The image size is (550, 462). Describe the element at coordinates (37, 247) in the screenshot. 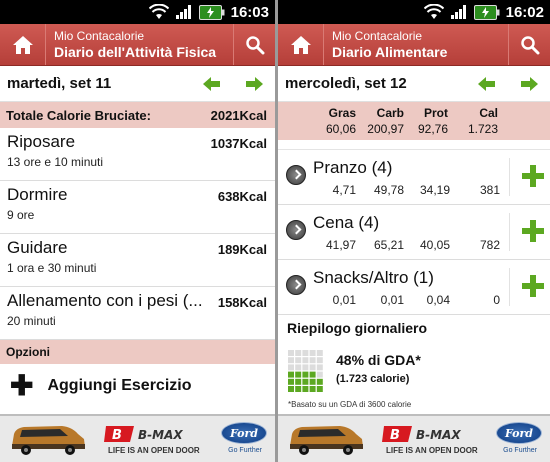

I see `activity-name: Guidare` at that location.